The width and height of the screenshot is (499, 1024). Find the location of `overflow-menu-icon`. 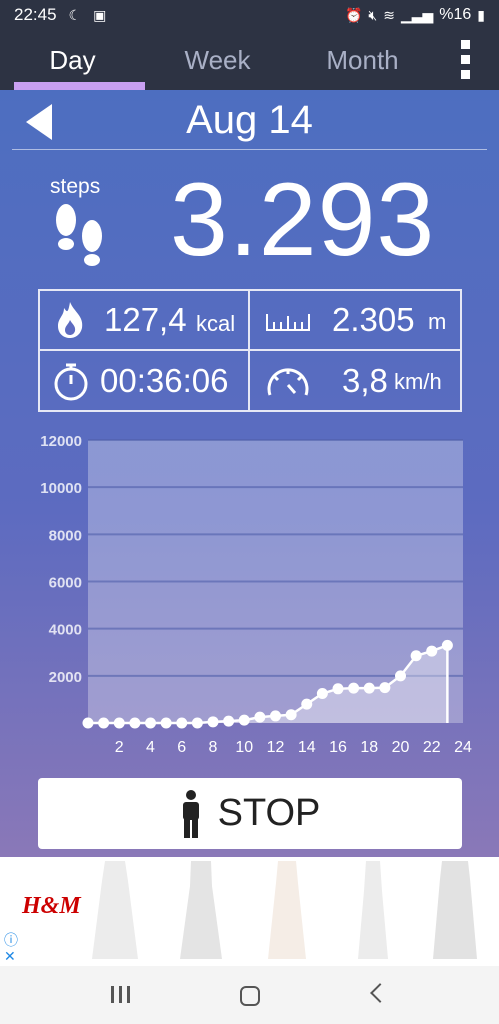

overflow-menu-icon is located at coordinates (467, 59).